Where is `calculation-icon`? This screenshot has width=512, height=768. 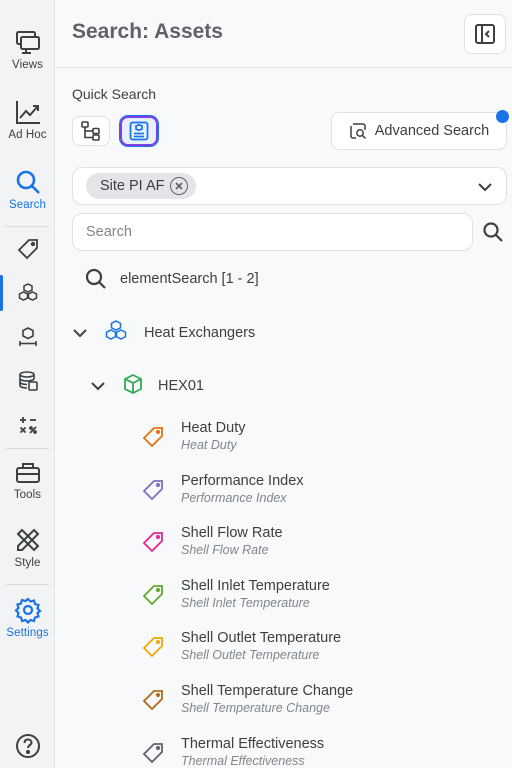 calculation-icon is located at coordinates (28, 425).